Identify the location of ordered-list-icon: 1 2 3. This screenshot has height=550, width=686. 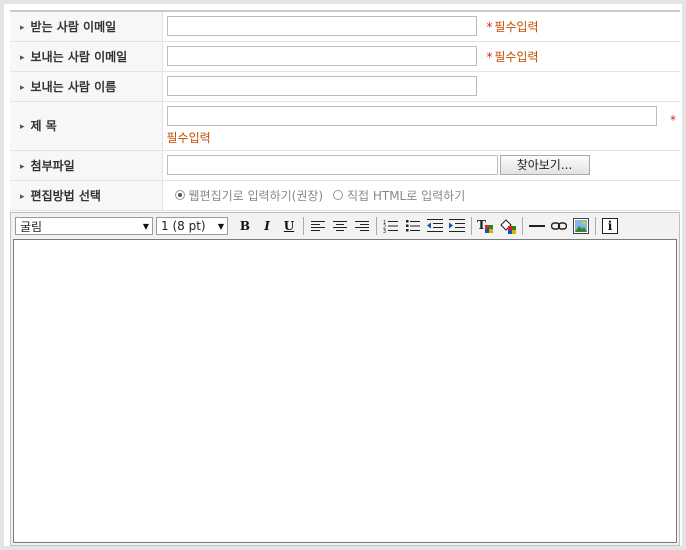
(390, 226).